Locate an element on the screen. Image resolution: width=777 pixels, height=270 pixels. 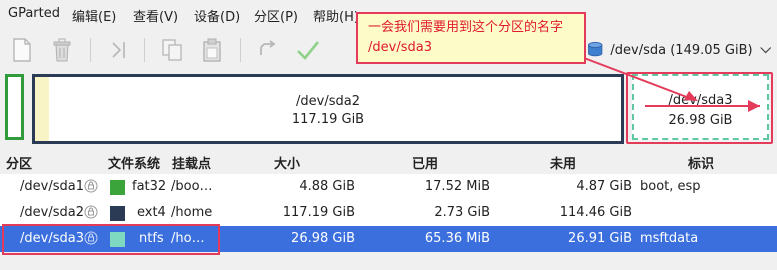
cell-unused: 26.91 GiB is located at coordinates (600, 238).